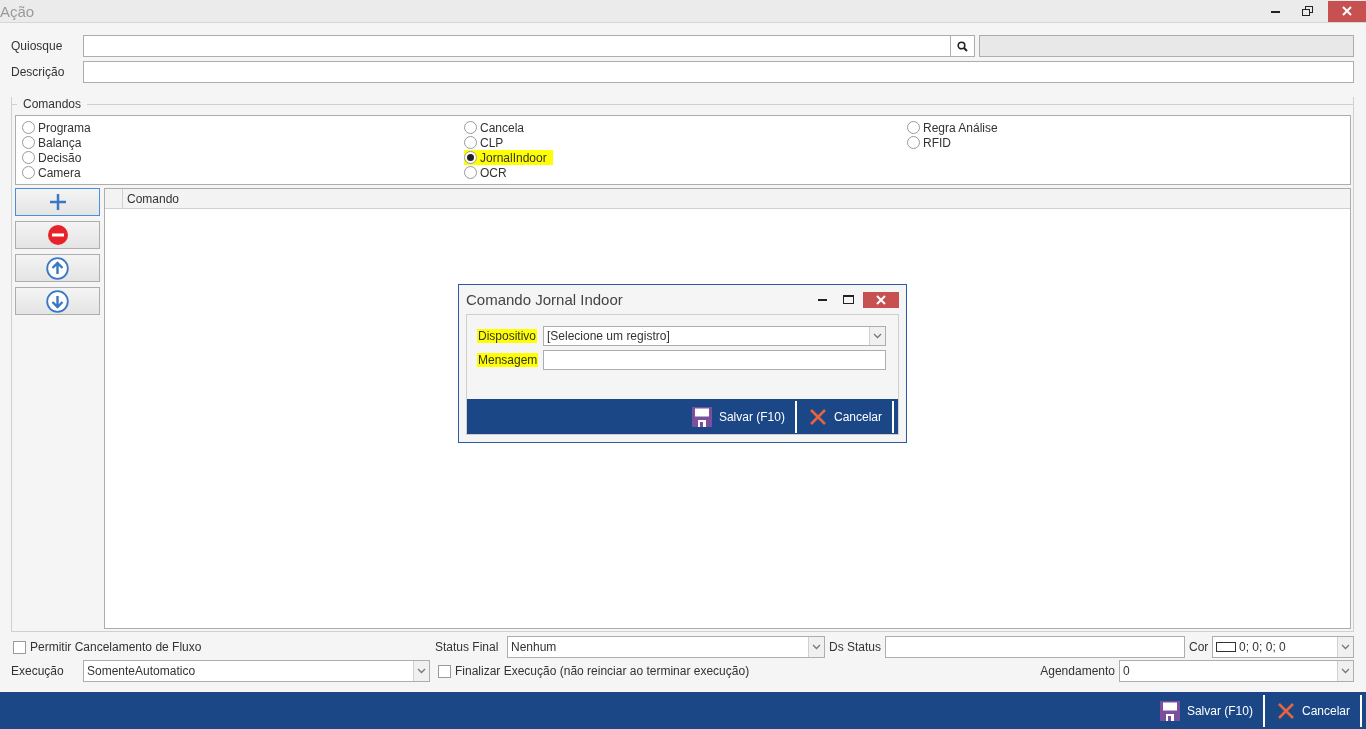 This screenshot has width=1366, height=729. Describe the element at coordinates (714, 336) in the screenshot. I see `device-select: [Selecione um registro]` at that location.